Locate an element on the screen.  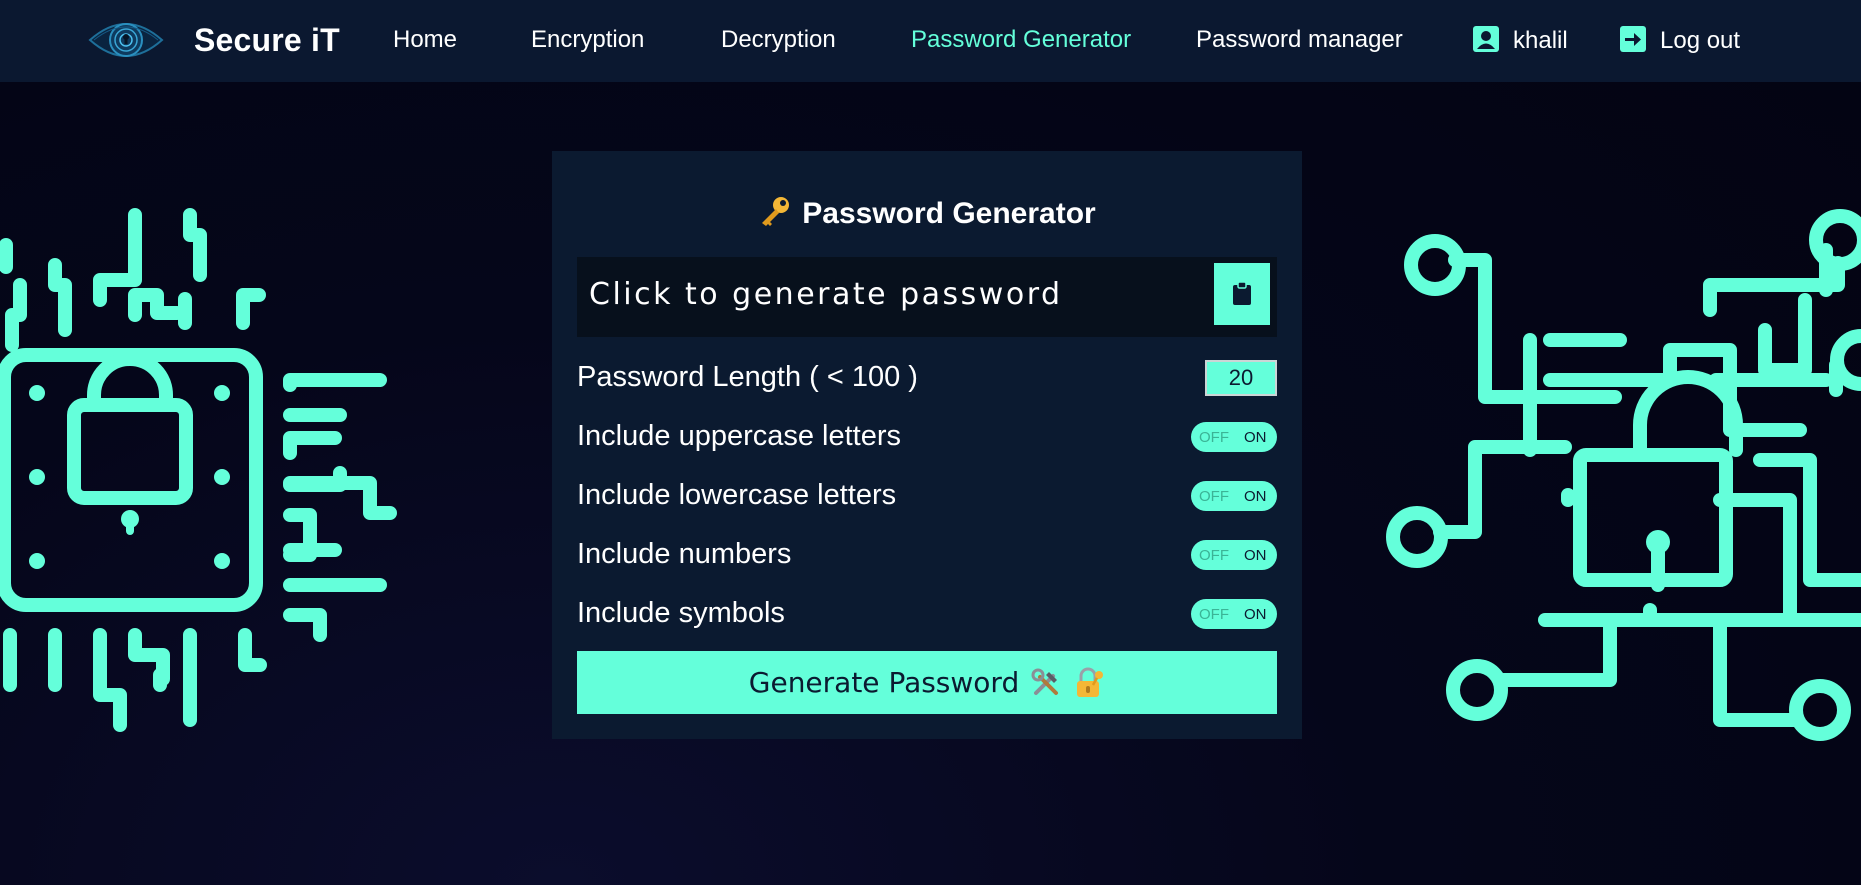
card-title: Password Generator is located at coordinates (927, 215).